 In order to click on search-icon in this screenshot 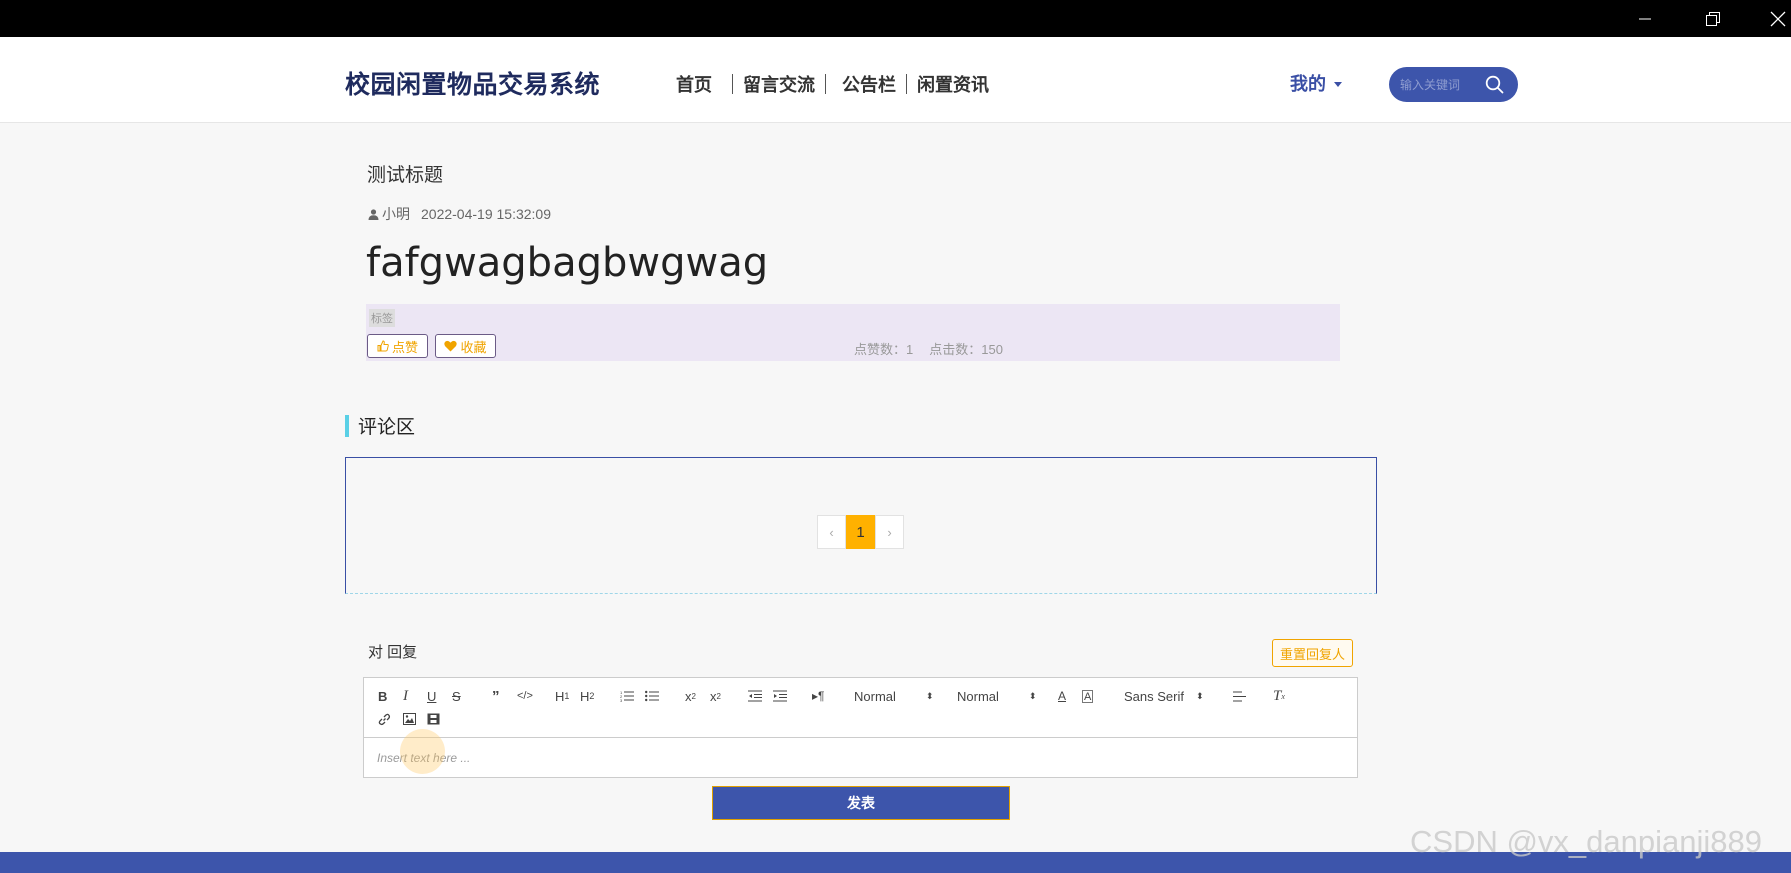, I will do `click(1494, 87)`.